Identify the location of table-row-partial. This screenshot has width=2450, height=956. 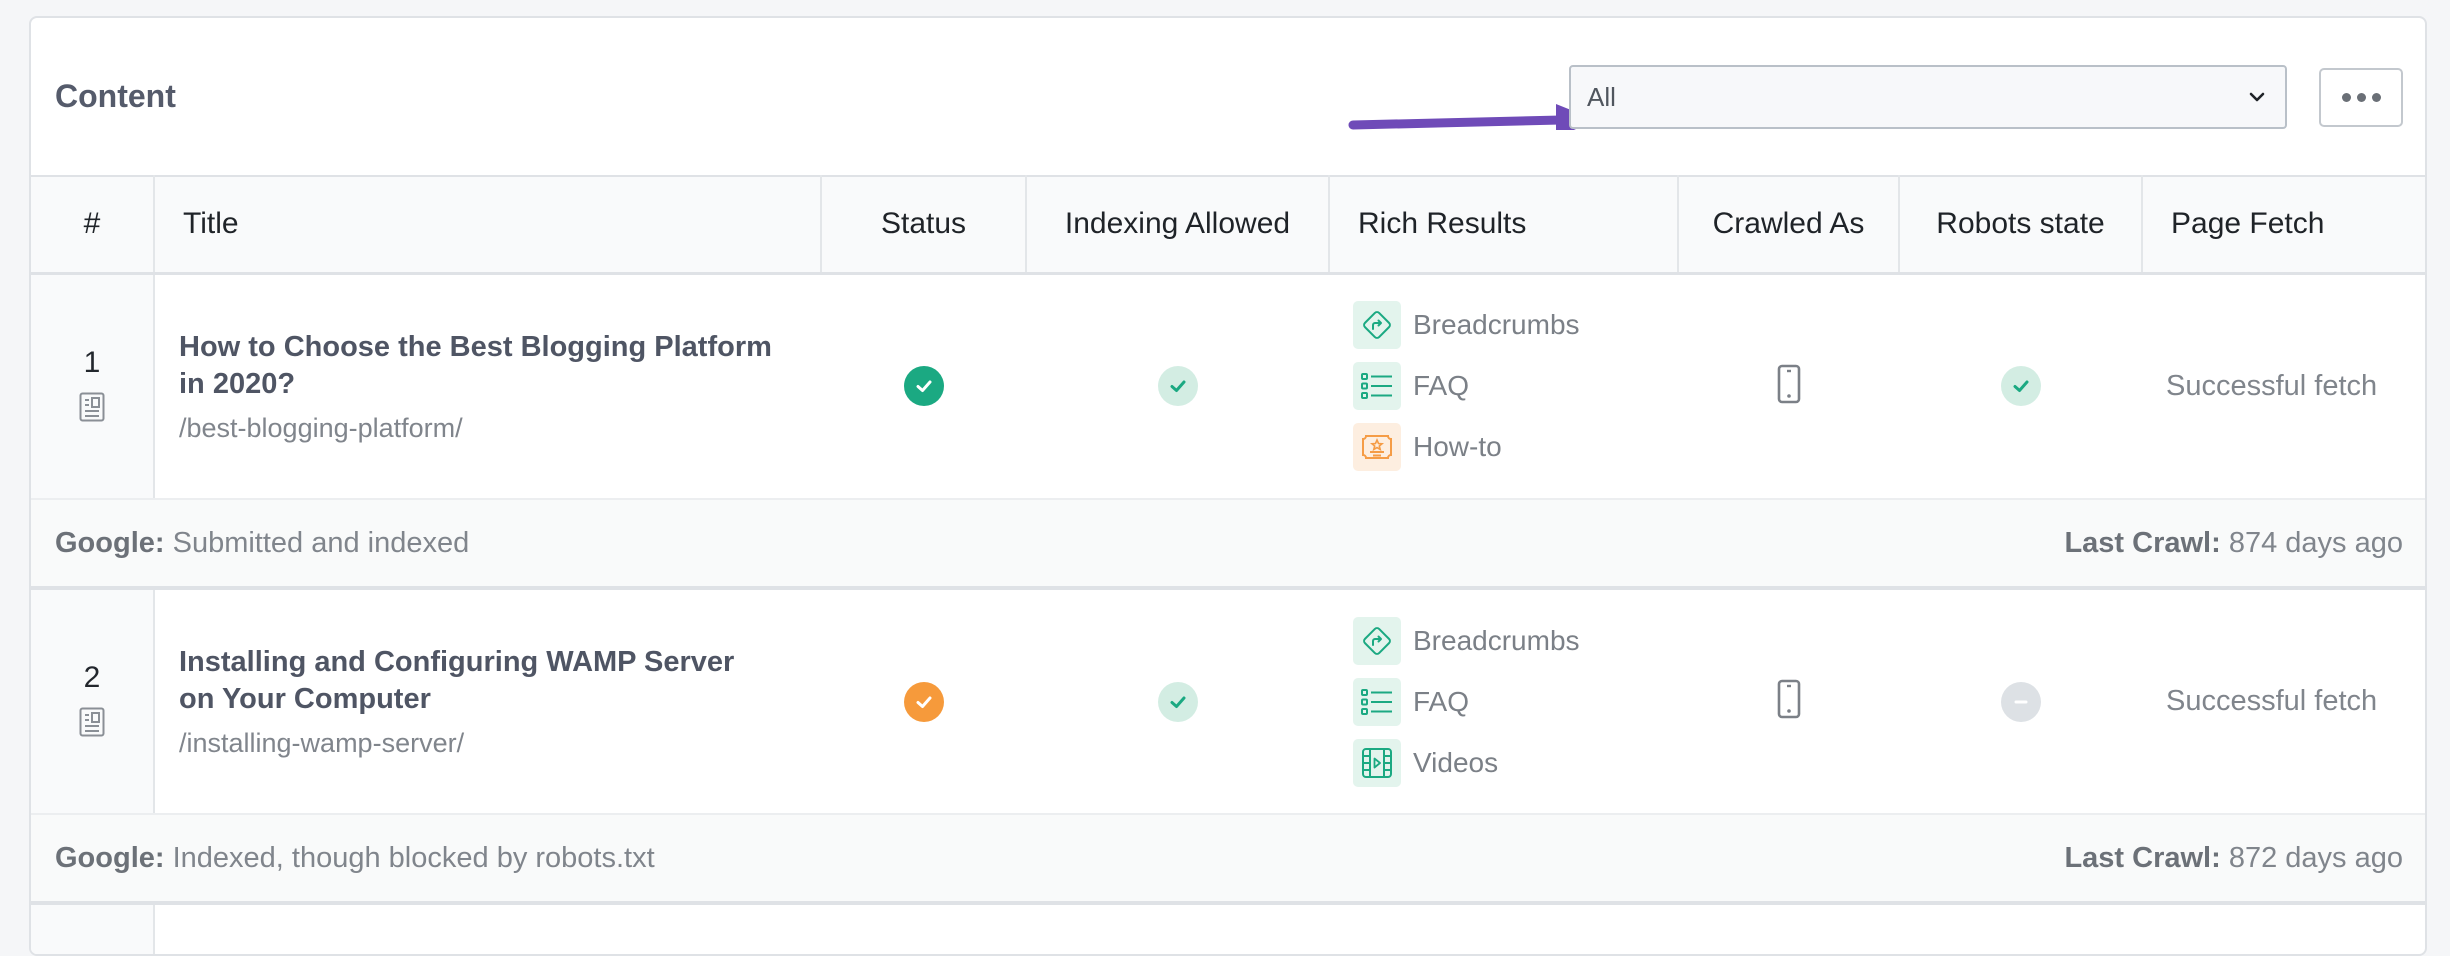
(1228, 928).